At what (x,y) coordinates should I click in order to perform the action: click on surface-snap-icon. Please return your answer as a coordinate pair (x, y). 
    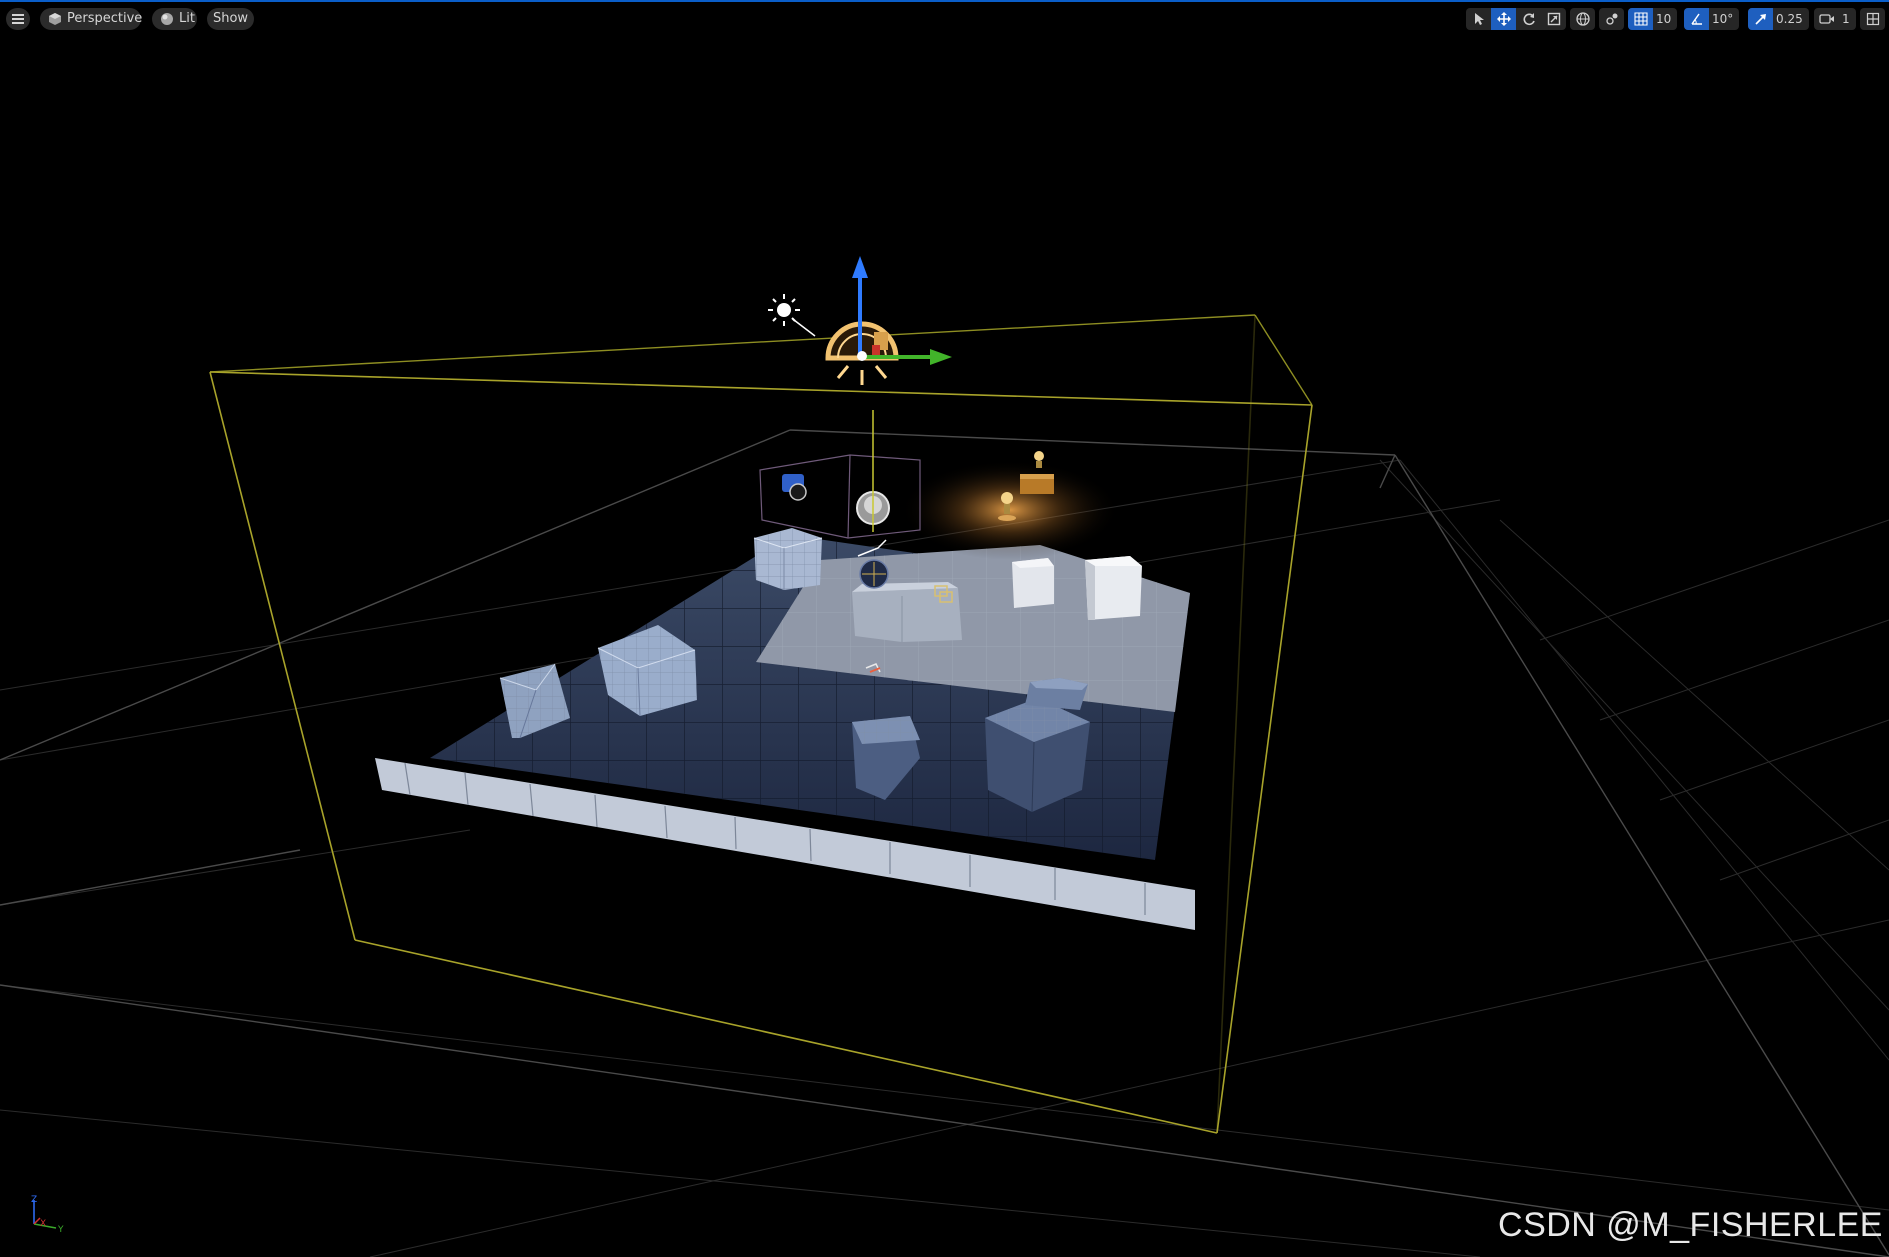
    Looking at the image, I should click on (1611, 19).